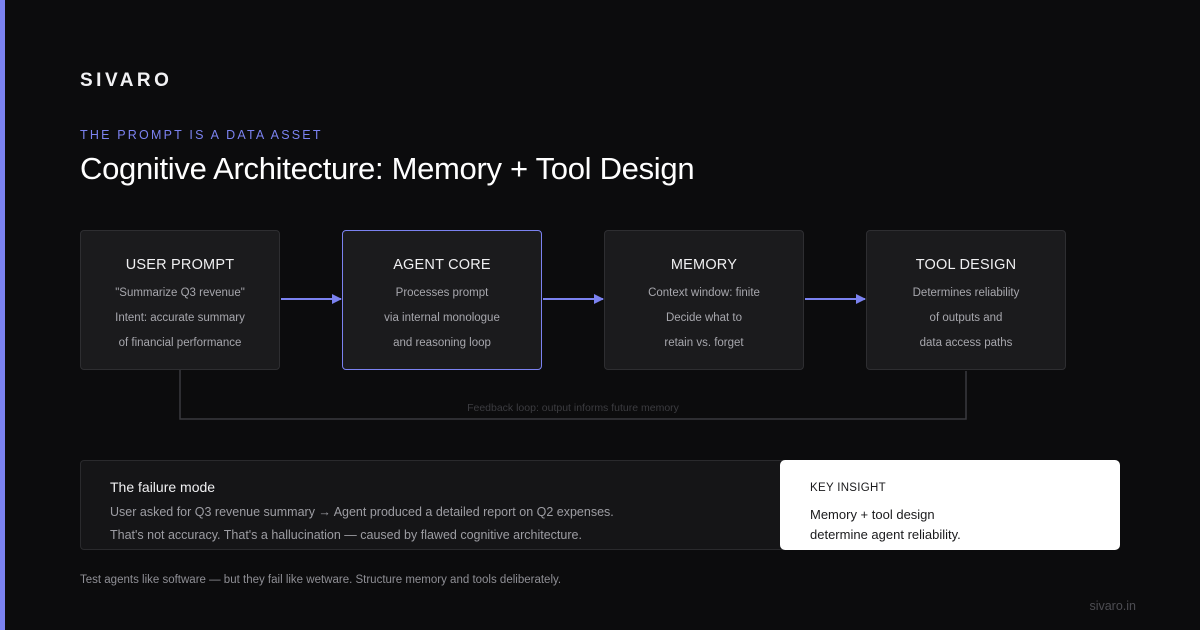  Describe the element at coordinates (966, 343) in the screenshot. I see `node-line: data access paths` at that location.